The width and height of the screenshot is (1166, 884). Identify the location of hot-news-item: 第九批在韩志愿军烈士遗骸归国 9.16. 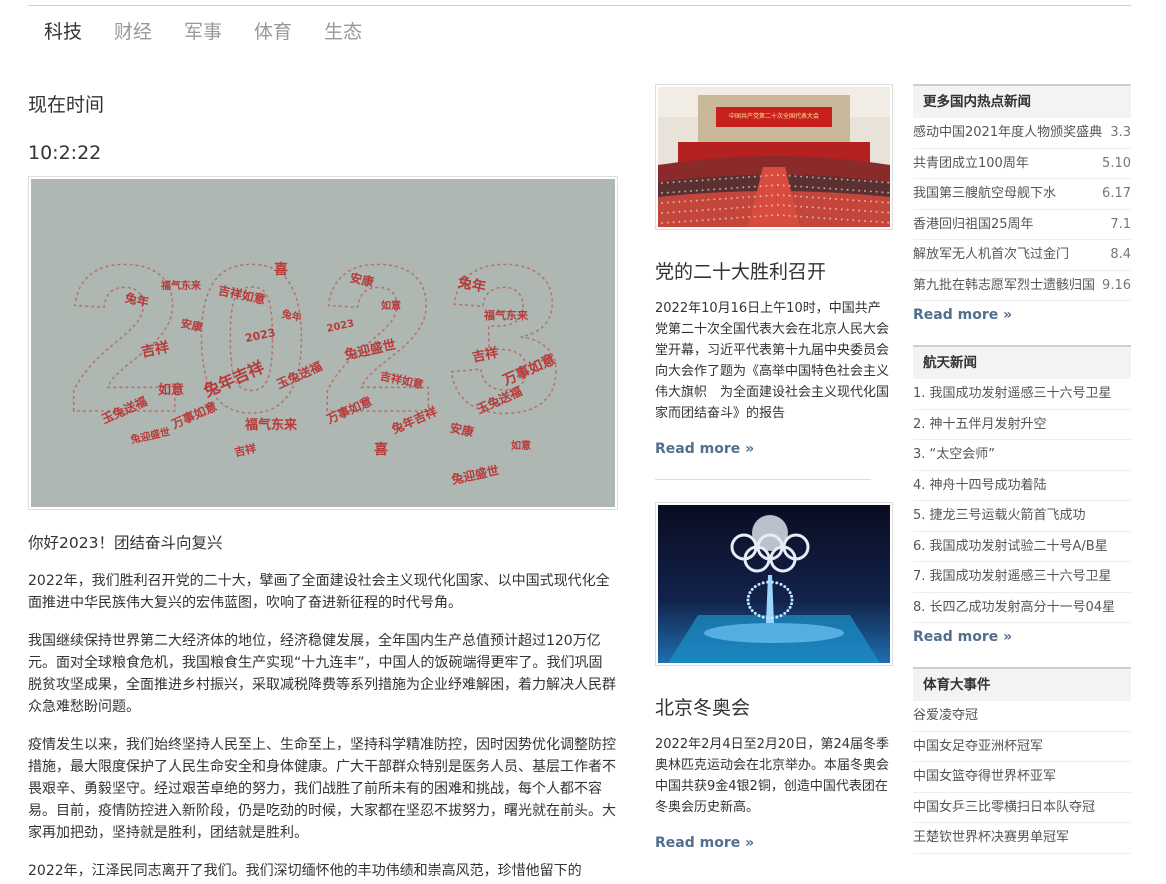
(1022, 286).